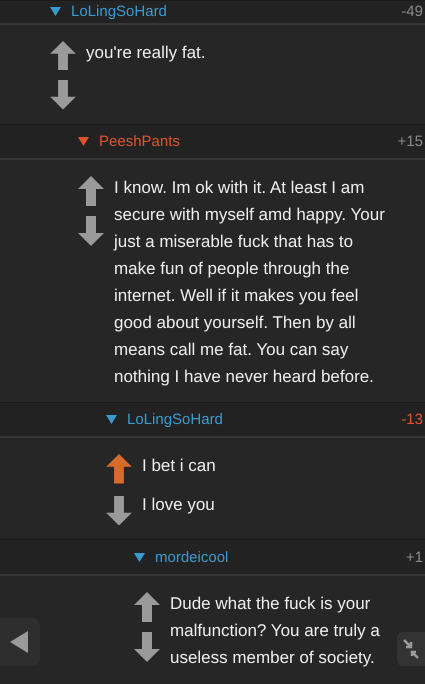  What do you see at coordinates (139, 141) in the screenshot?
I see `comment-author: PeeshPants` at bounding box center [139, 141].